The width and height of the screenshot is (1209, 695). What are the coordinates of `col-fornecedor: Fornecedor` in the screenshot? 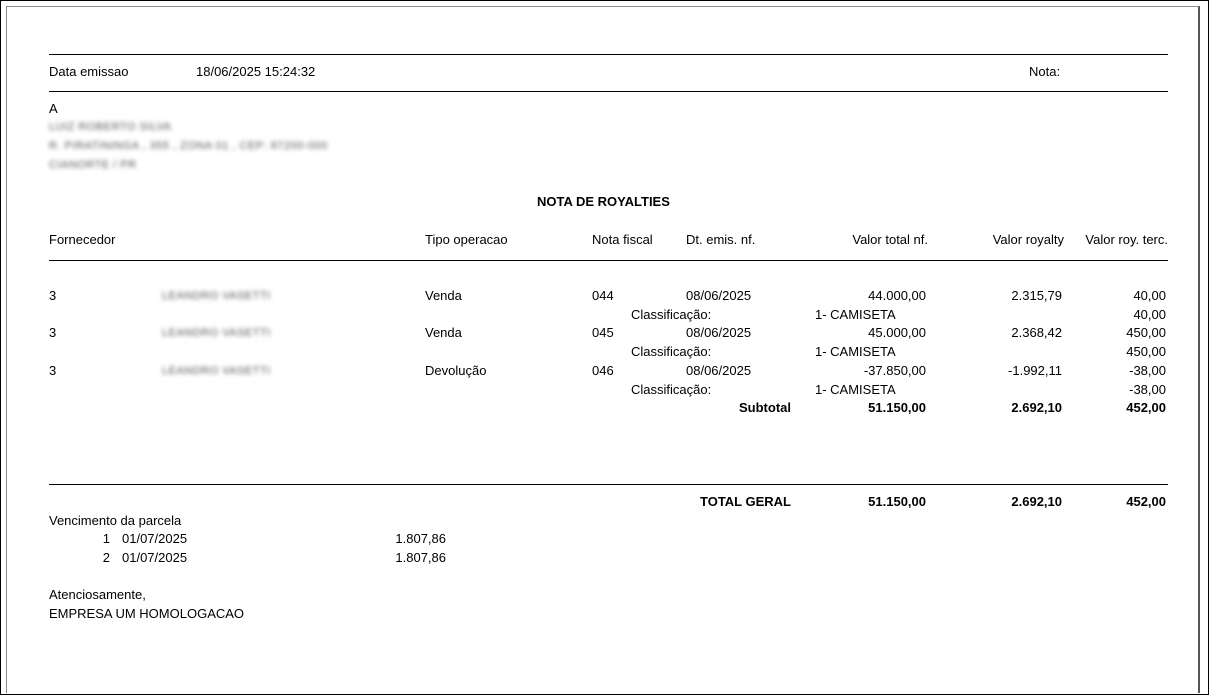 It's located at (82, 239).